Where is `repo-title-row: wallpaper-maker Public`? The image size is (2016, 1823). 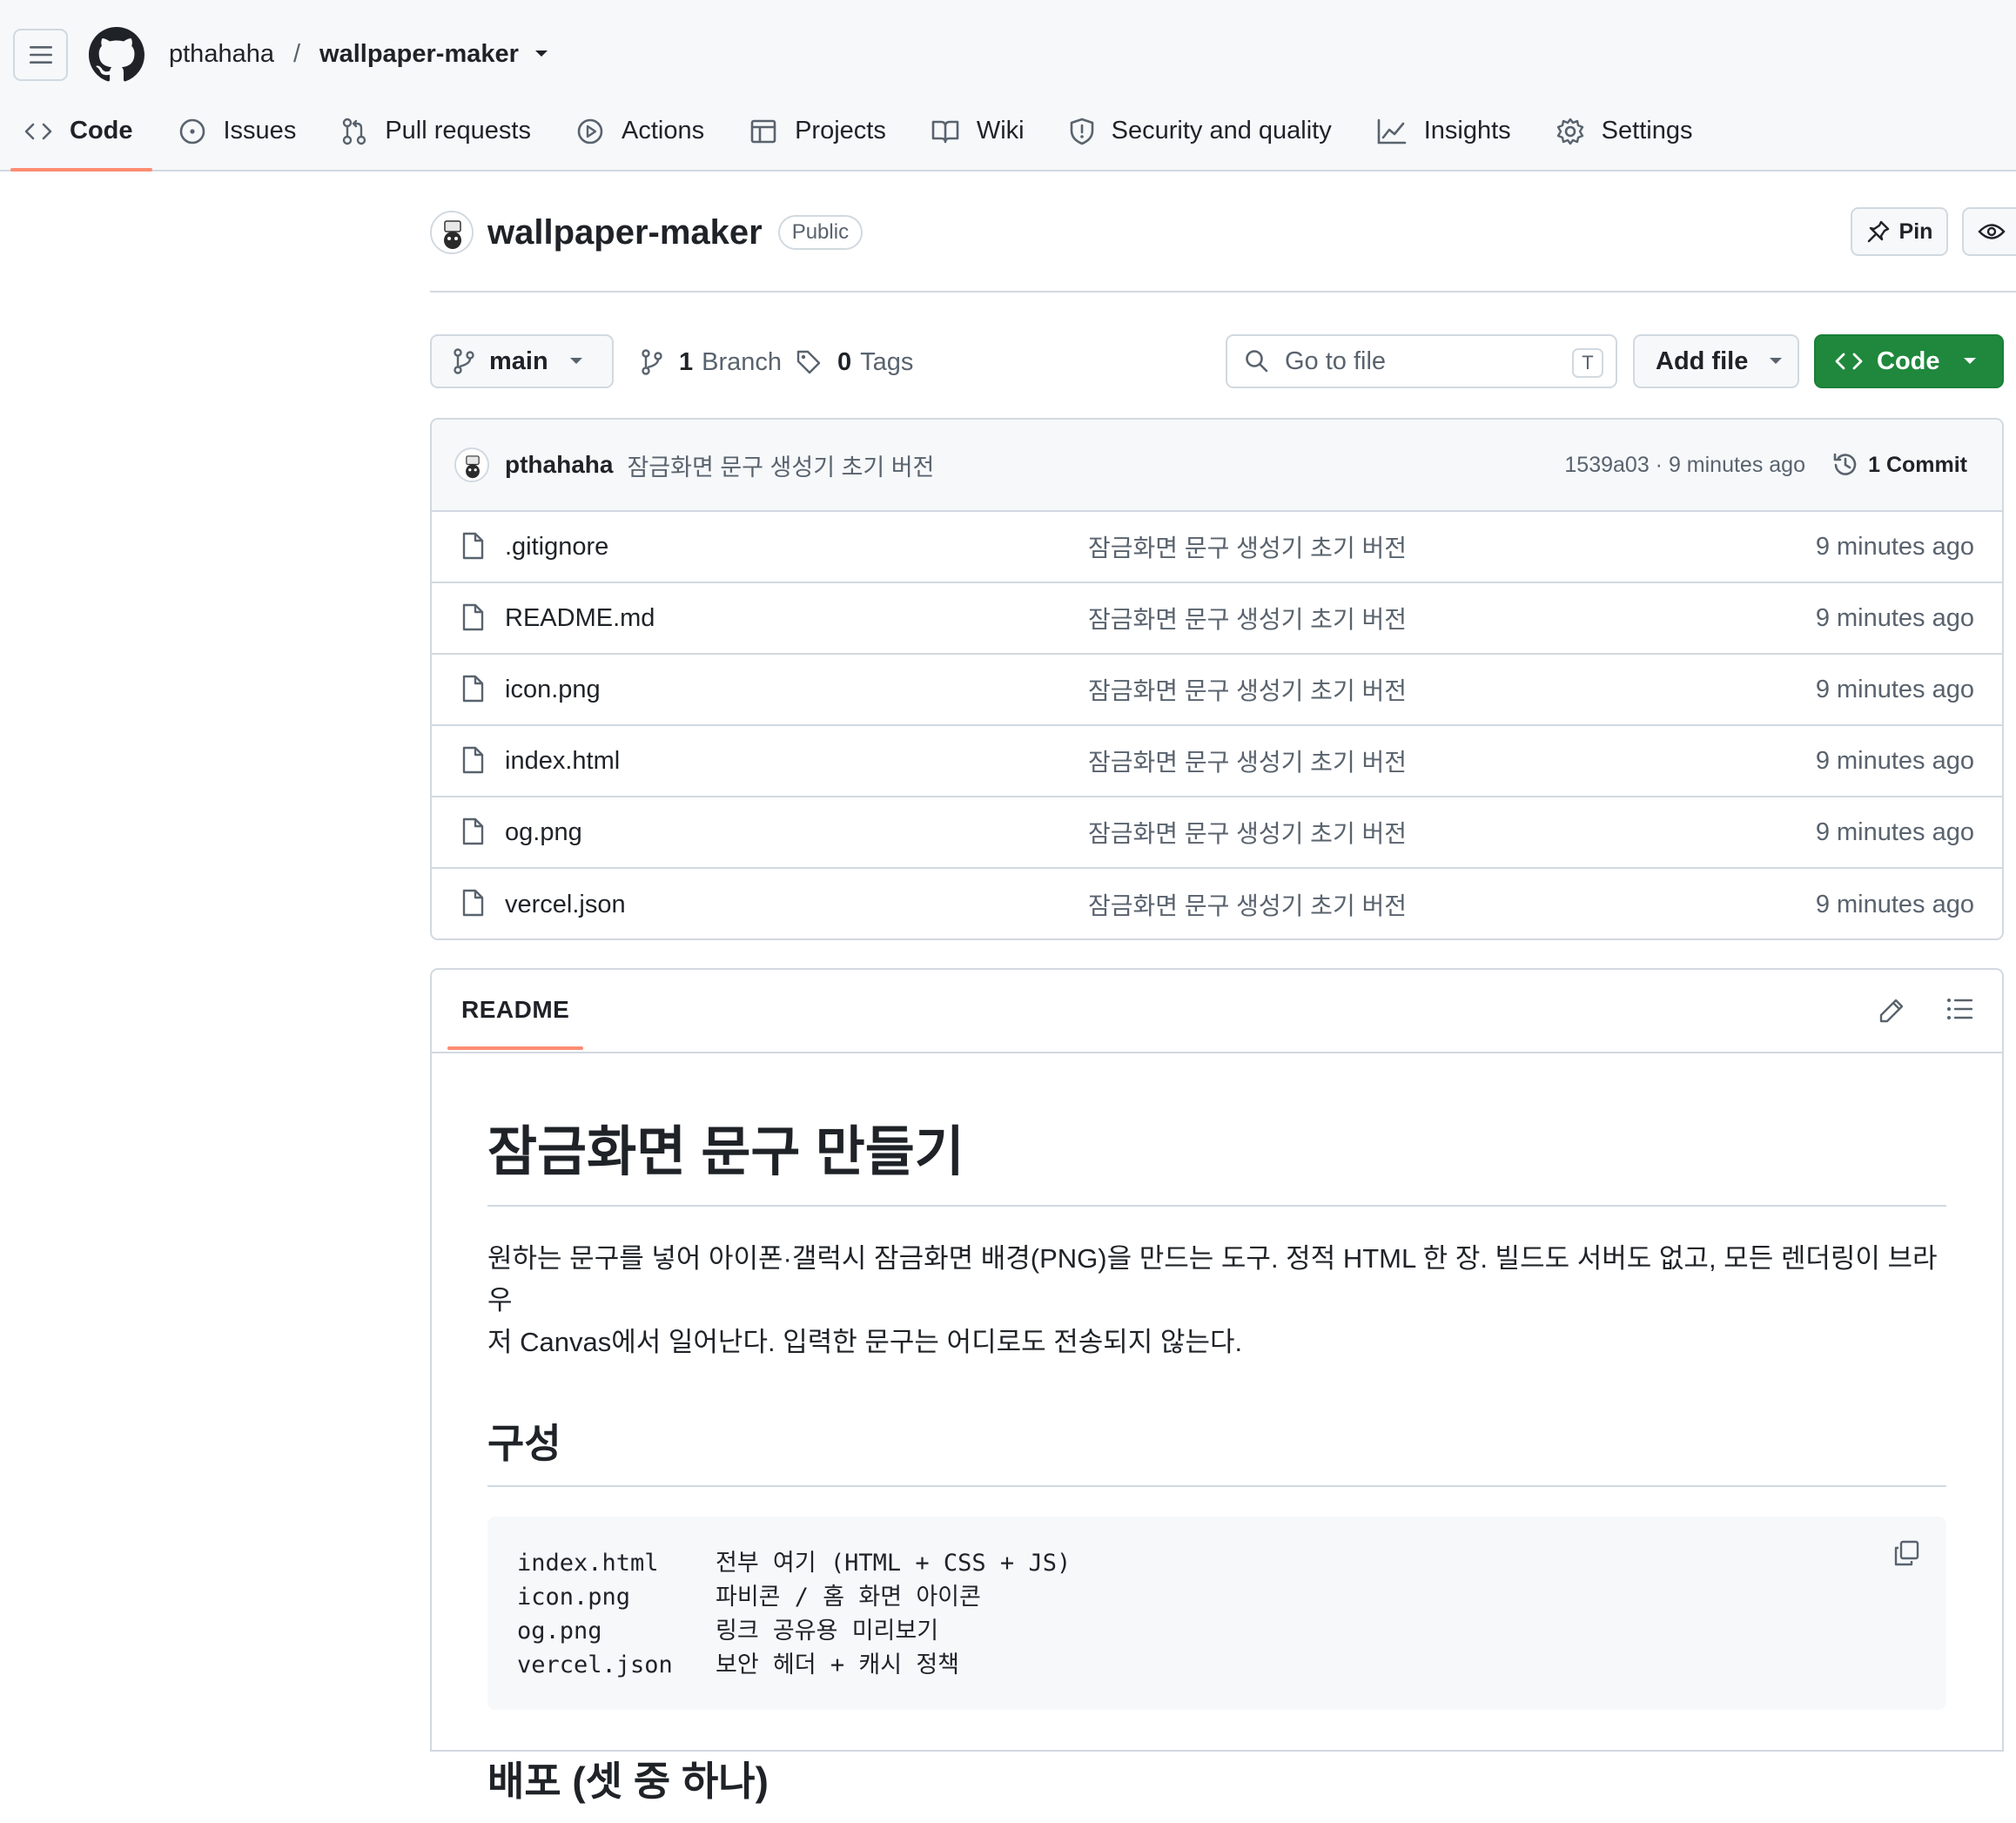 repo-title-row: wallpaper-maker Public is located at coordinates (647, 232).